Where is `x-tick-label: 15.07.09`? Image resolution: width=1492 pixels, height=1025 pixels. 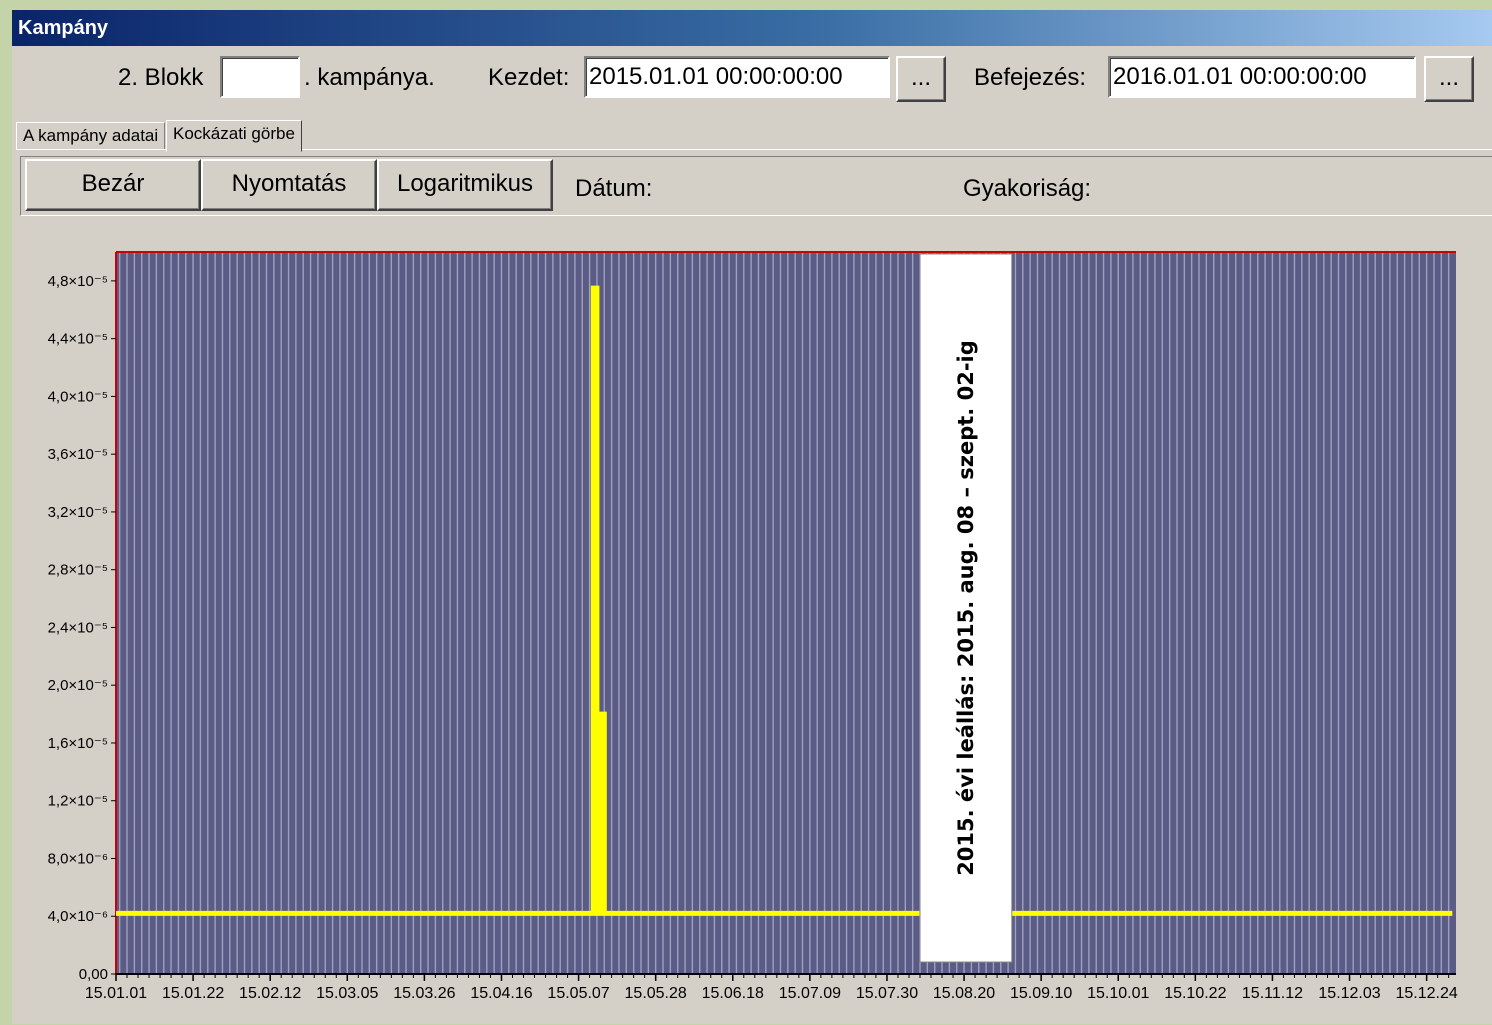
x-tick-label: 15.07.09 is located at coordinates (810, 993).